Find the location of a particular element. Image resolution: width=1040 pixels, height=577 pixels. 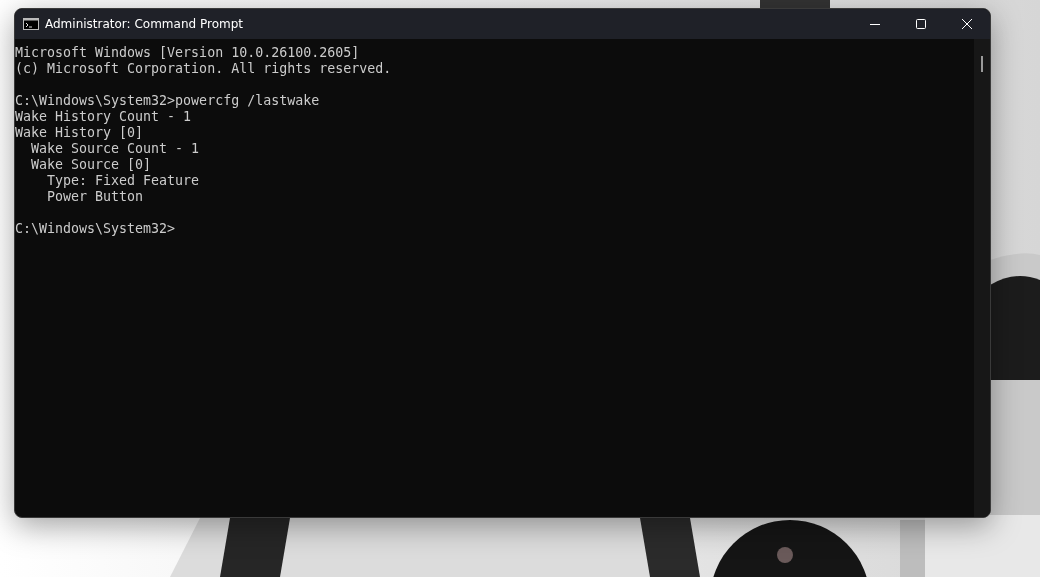

close-icon is located at coordinates (967, 24).